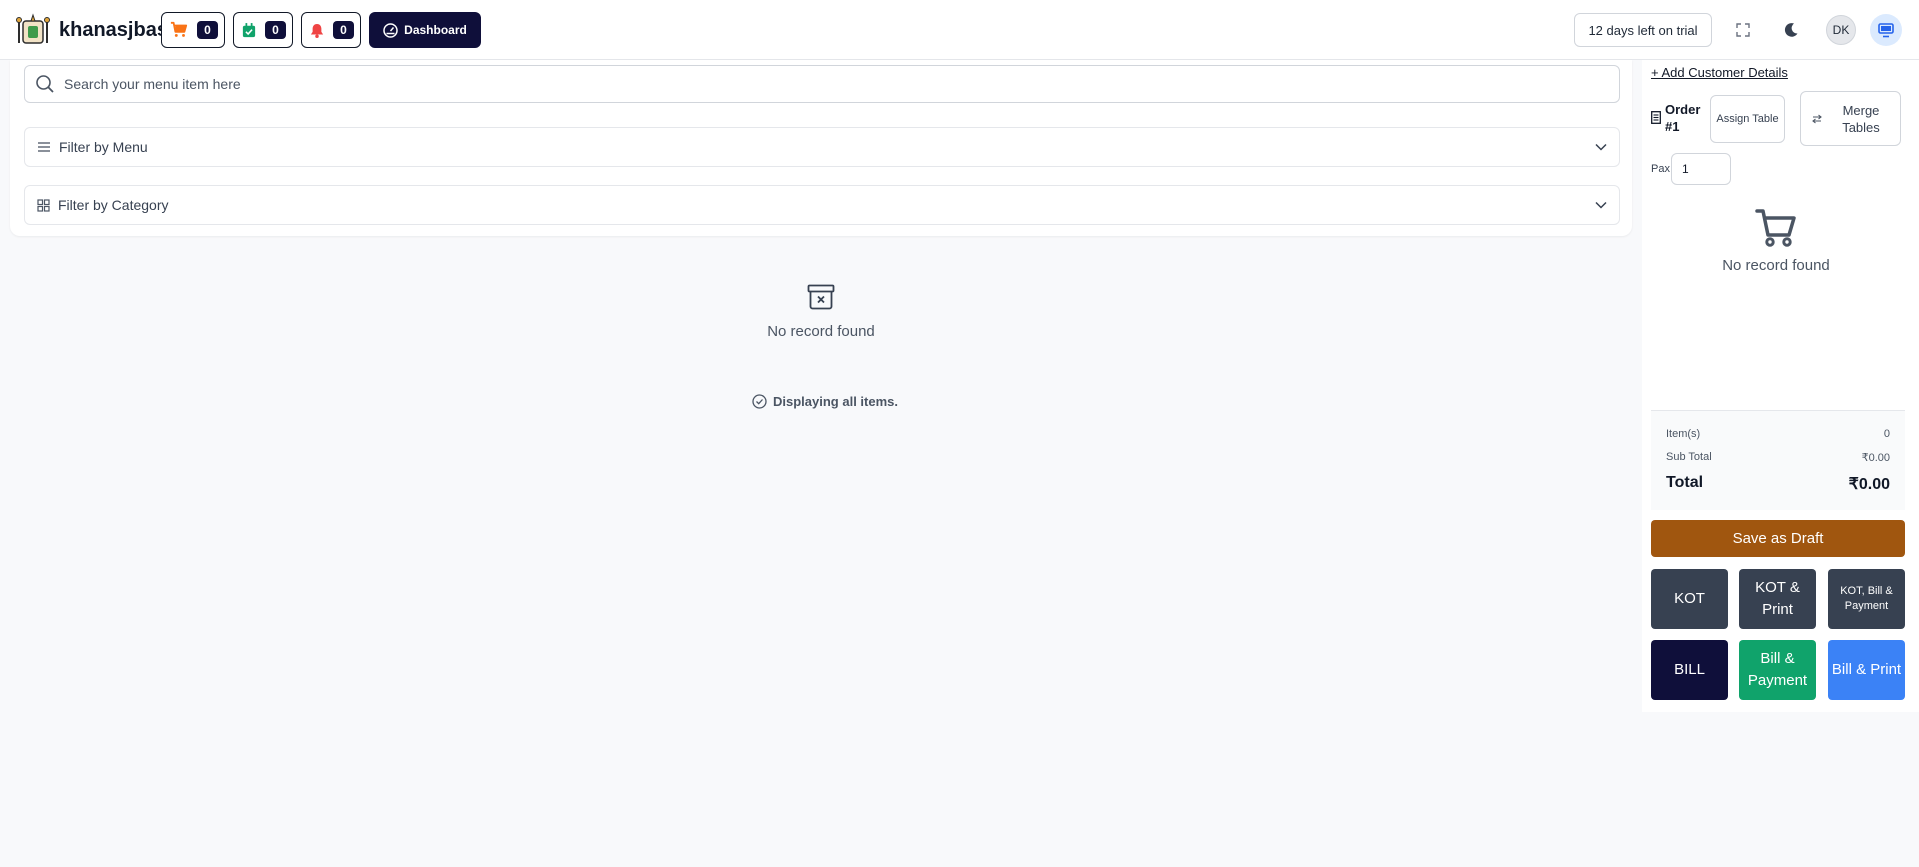 This screenshot has height=867, width=1919. What do you see at coordinates (1841, 30) in the screenshot?
I see `user-avatar: DK` at bounding box center [1841, 30].